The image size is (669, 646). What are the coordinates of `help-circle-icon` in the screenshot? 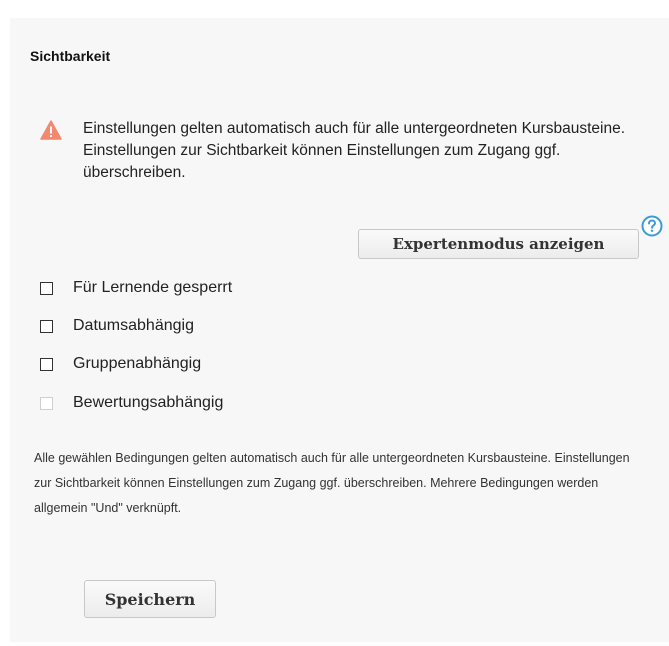 It's located at (652, 226).